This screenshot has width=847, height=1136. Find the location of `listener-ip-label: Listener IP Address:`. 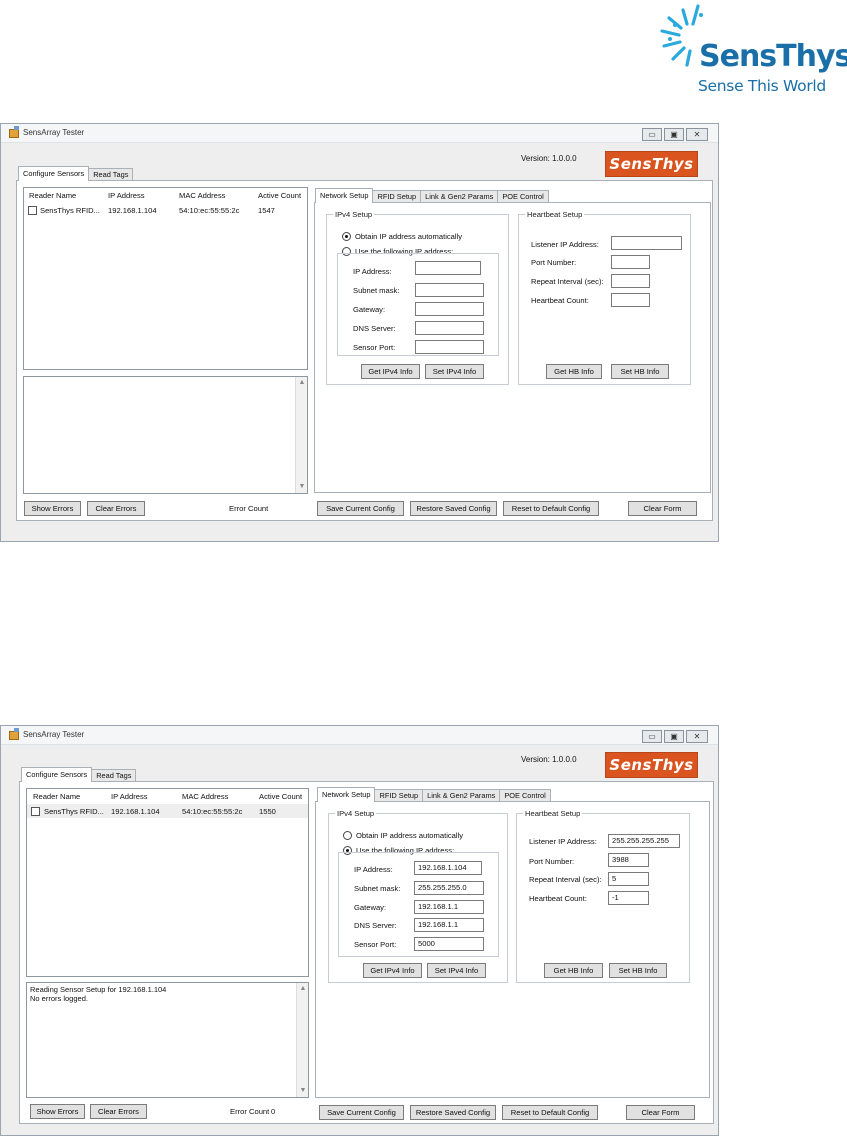

listener-ip-label: Listener IP Address: is located at coordinates (565, 244).